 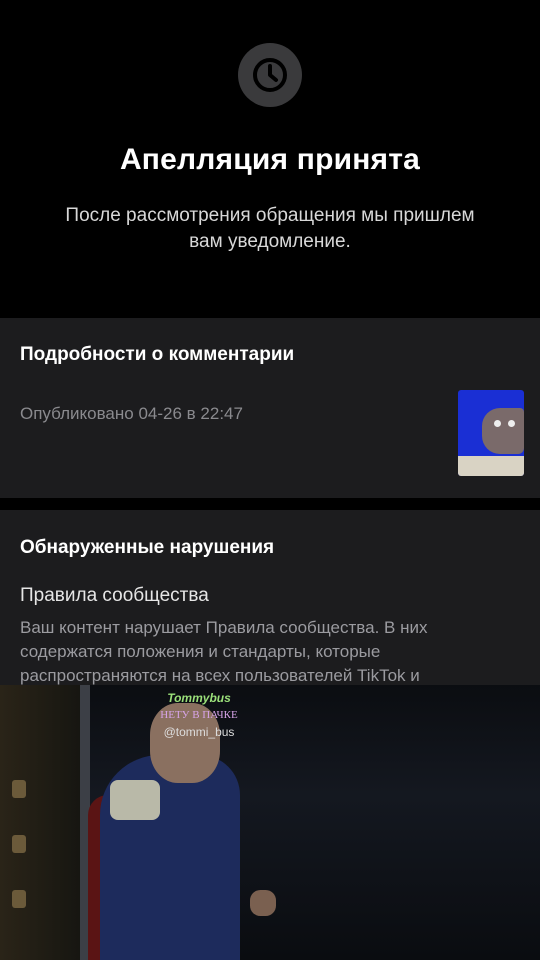 What do you see at coordinates (45, 822) in the screenshot?
I see `background-wall` at bounding box center [45, 822].